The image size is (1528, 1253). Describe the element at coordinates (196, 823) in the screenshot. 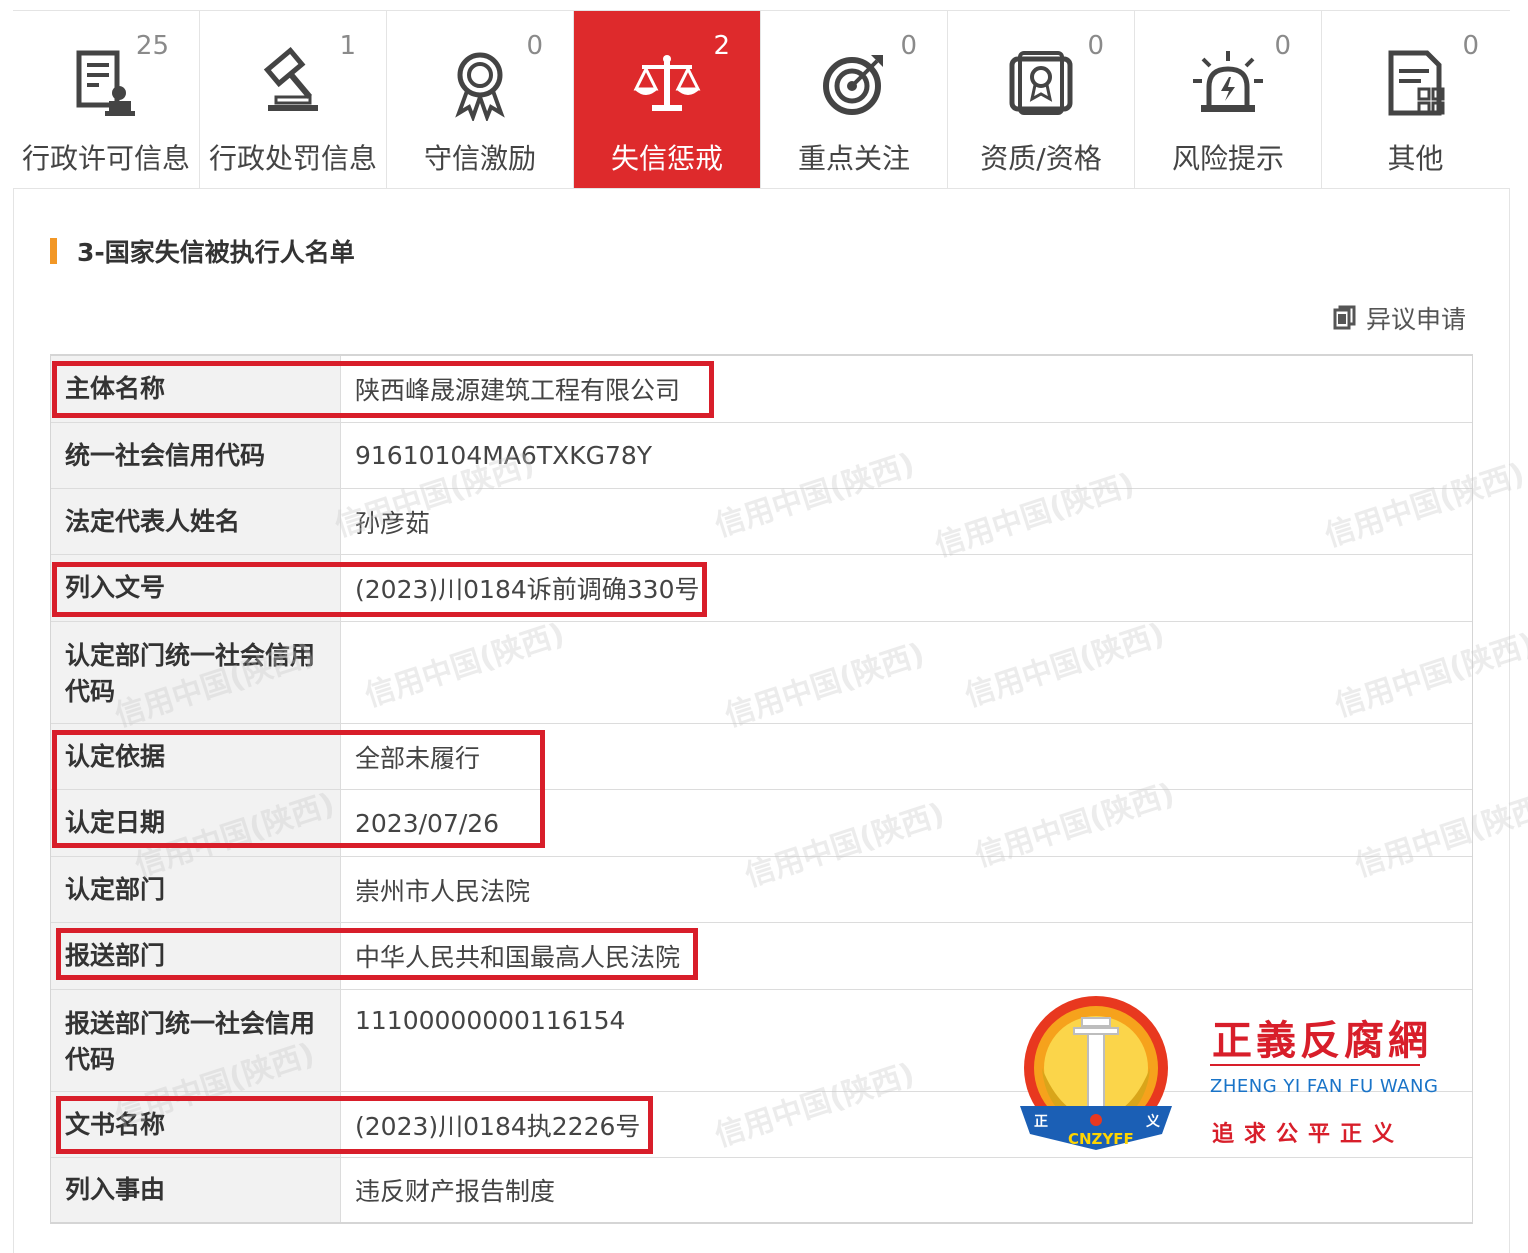

I see `row-key: 认定日期` at that location.